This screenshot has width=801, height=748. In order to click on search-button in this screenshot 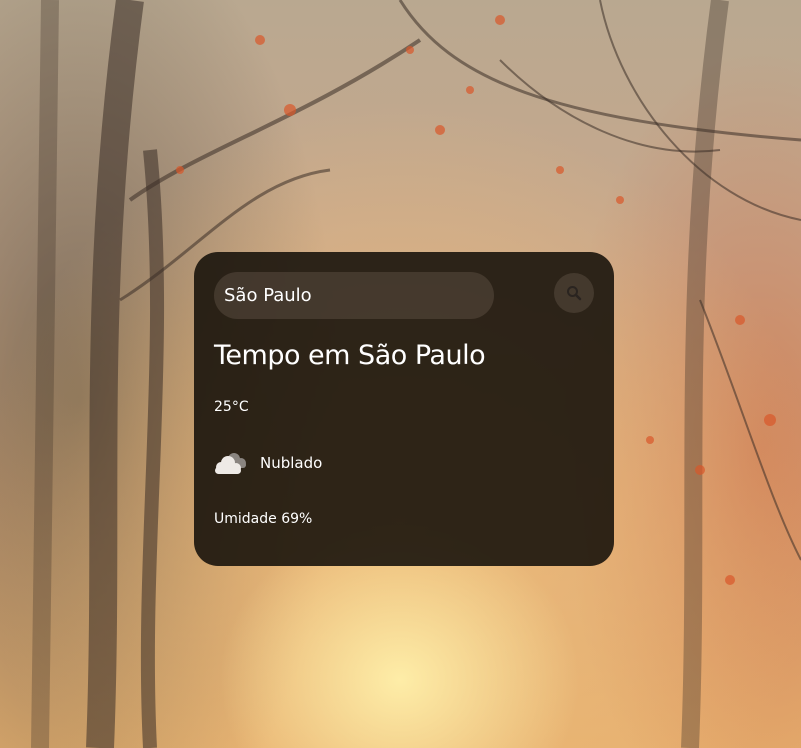, I will do `click(574, 293)`.